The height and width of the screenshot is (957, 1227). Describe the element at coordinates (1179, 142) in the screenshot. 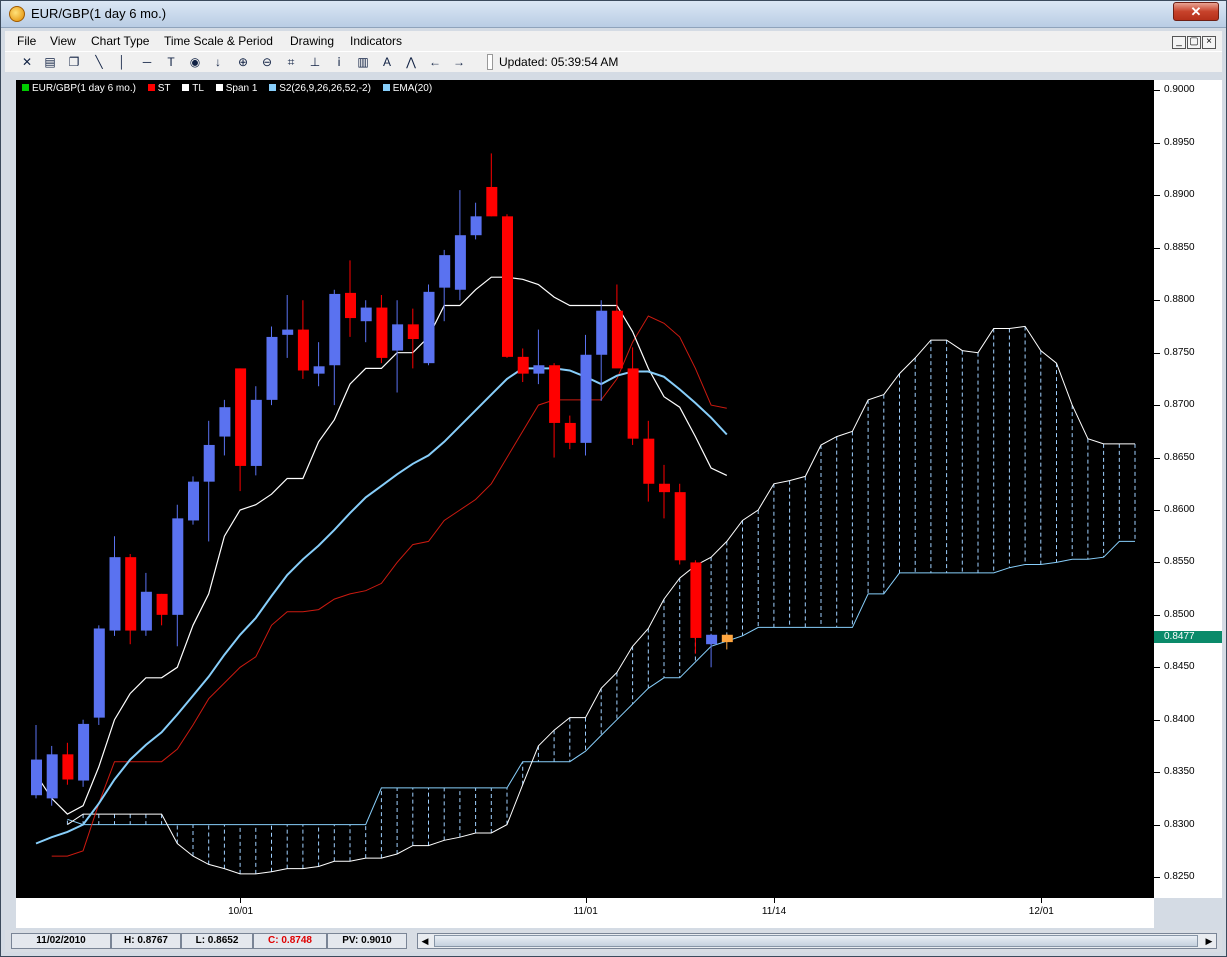

I see `y-tick-label: 0.8950` at that location.